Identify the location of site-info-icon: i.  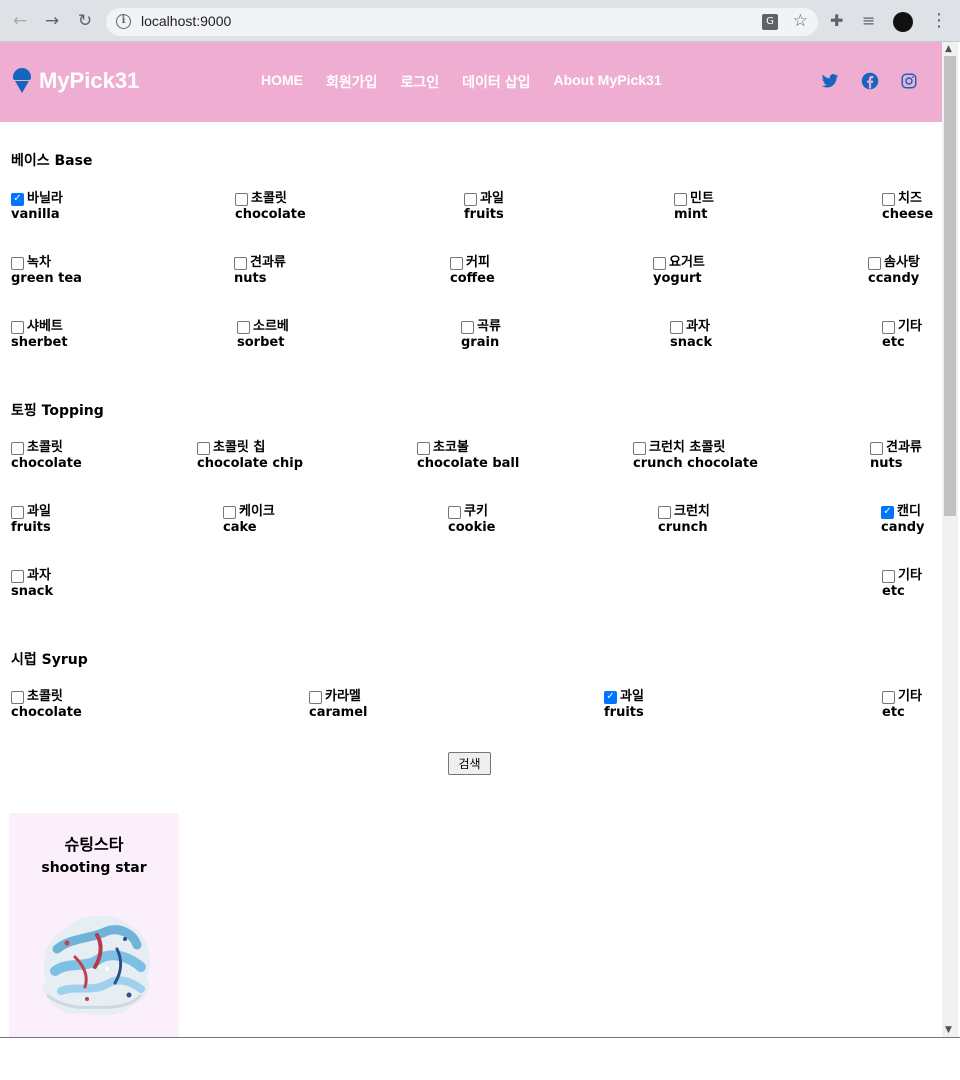
(123, 21).